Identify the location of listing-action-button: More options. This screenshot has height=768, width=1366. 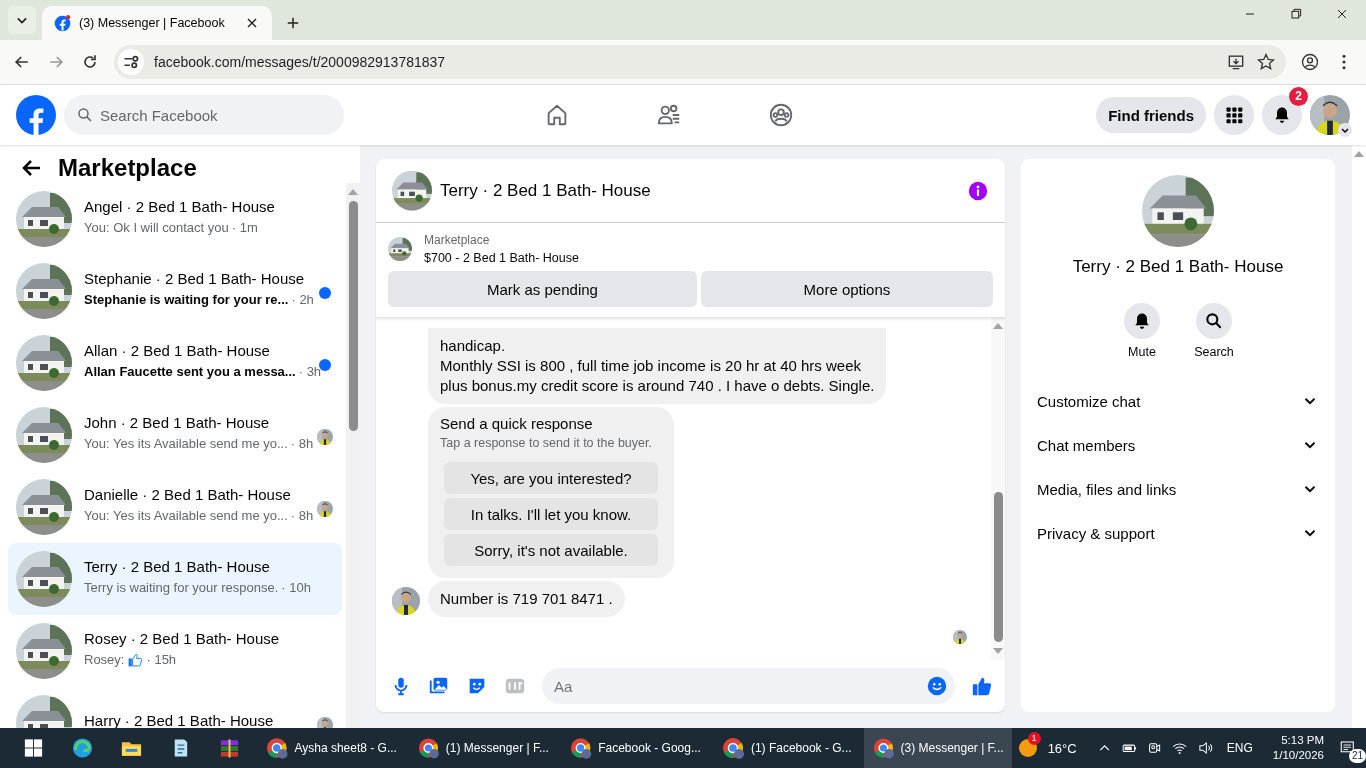
(846, 289).